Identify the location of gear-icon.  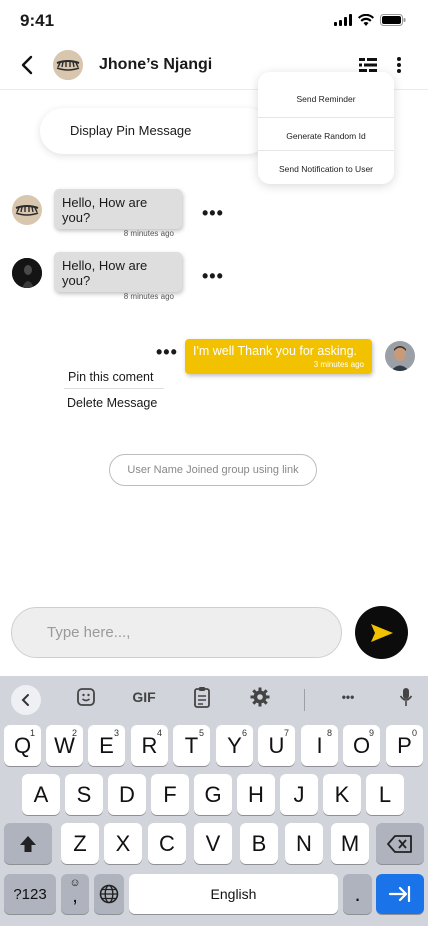
(260, 697).